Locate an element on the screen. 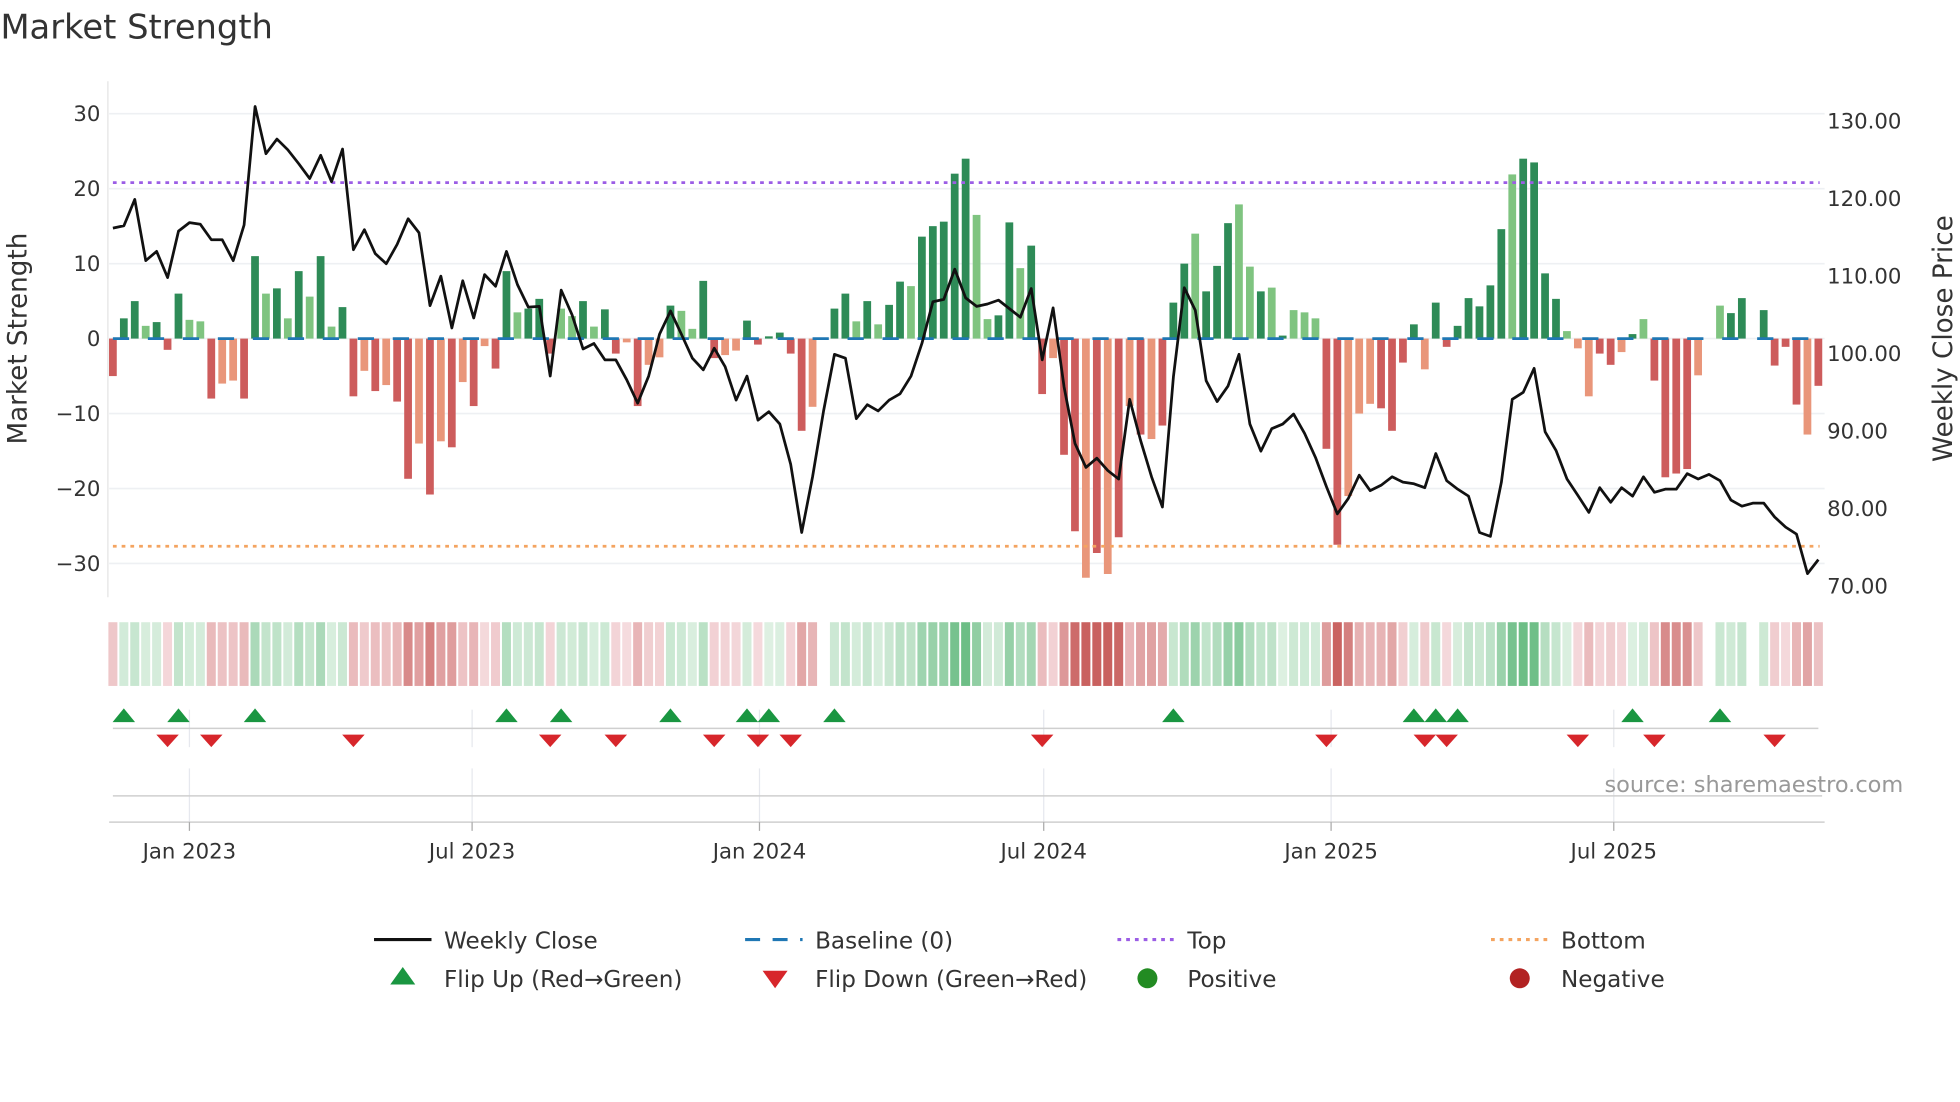 The width and height of the screenshot is (1960, 1102). legend-item-negative: Negative is located at coordinates (1587, 980).